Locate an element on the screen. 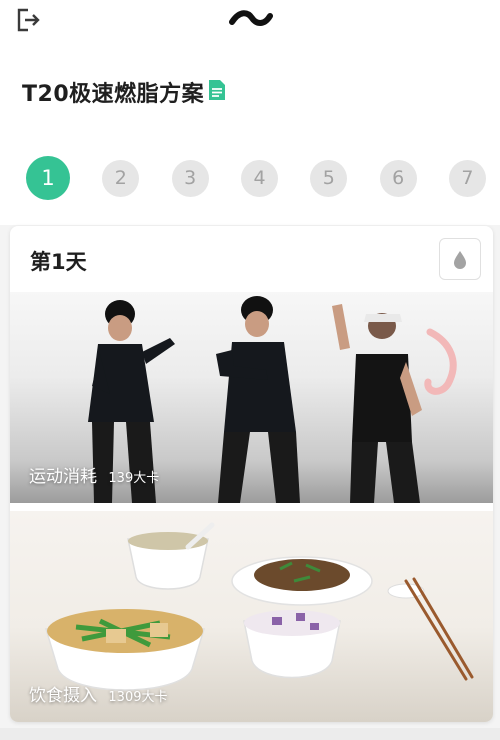 The height and width of the screenshot is (740, 500). document-icon is located at coordinates (217, 90).